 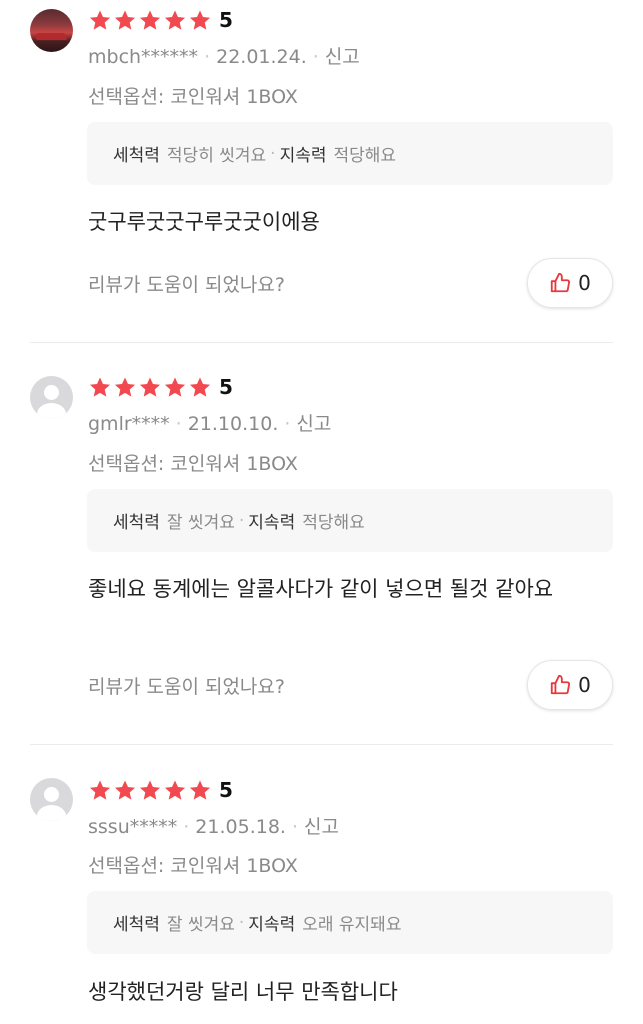 I want to click on report-link: 신고, so click(x=321, y=827).